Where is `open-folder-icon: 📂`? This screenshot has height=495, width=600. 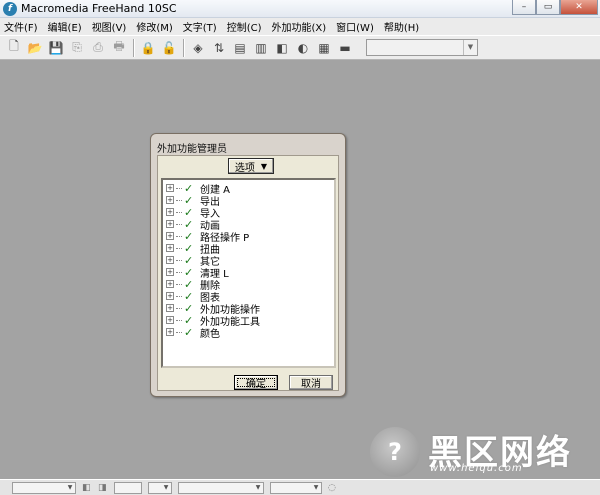
open-folder-icon: 📂 is located at coordinates (35, 48).